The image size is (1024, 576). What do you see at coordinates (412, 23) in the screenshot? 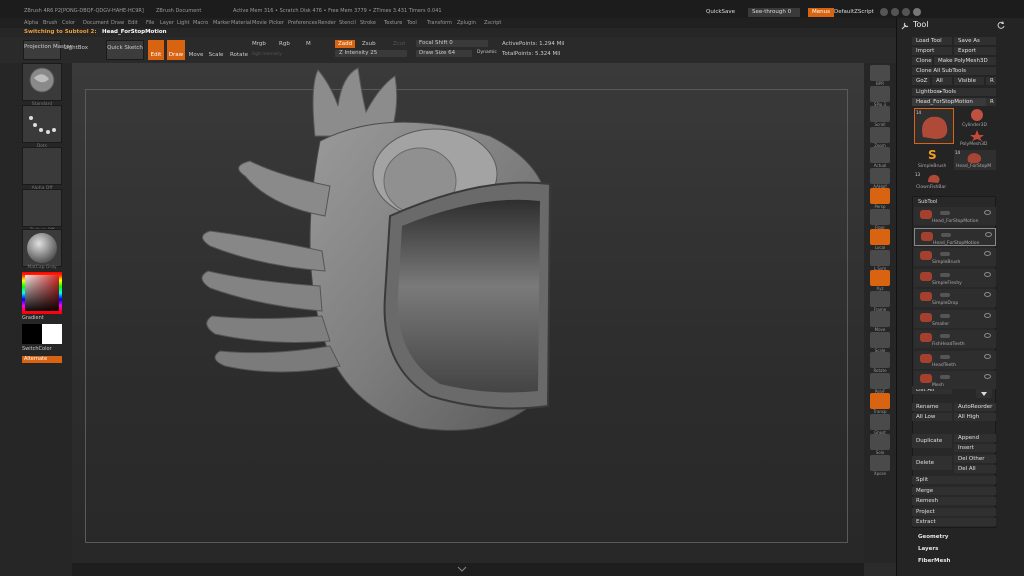
I see `menu-item-tool: Tool` at bounding box center [412, 23].